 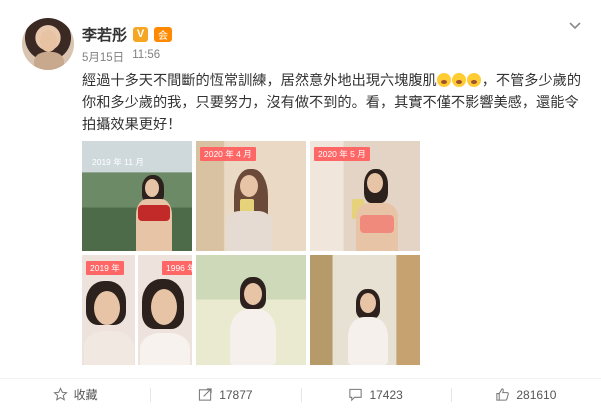 What do you see at coordinates (137, 310) in the screenshot?
I see `photo-4-comparison: 2019 年 1996 年` at bounding box center [137, 310].